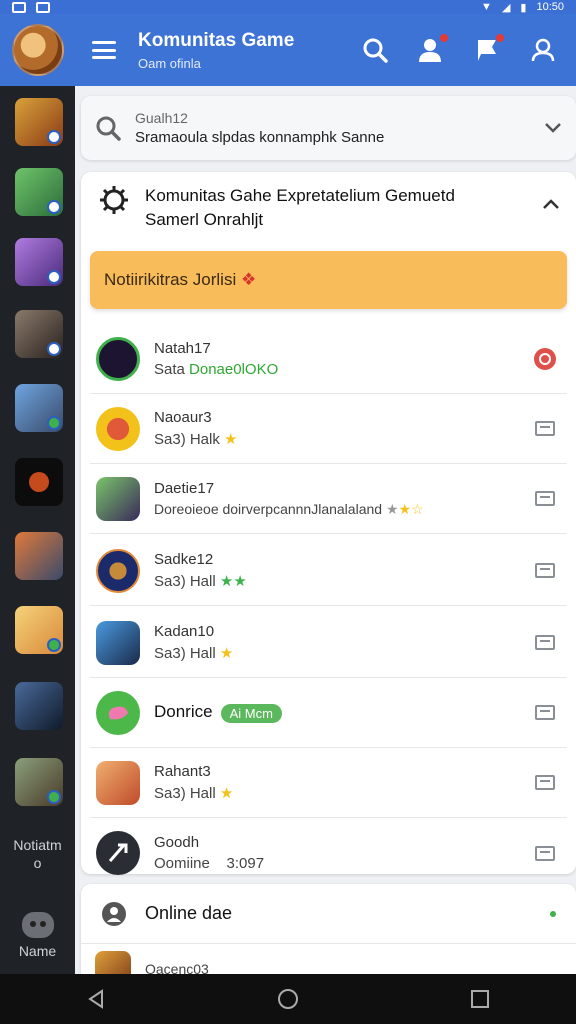  I want to click on list-item: Sadke12 Sa3) Hall ★★, so click(328, 571).